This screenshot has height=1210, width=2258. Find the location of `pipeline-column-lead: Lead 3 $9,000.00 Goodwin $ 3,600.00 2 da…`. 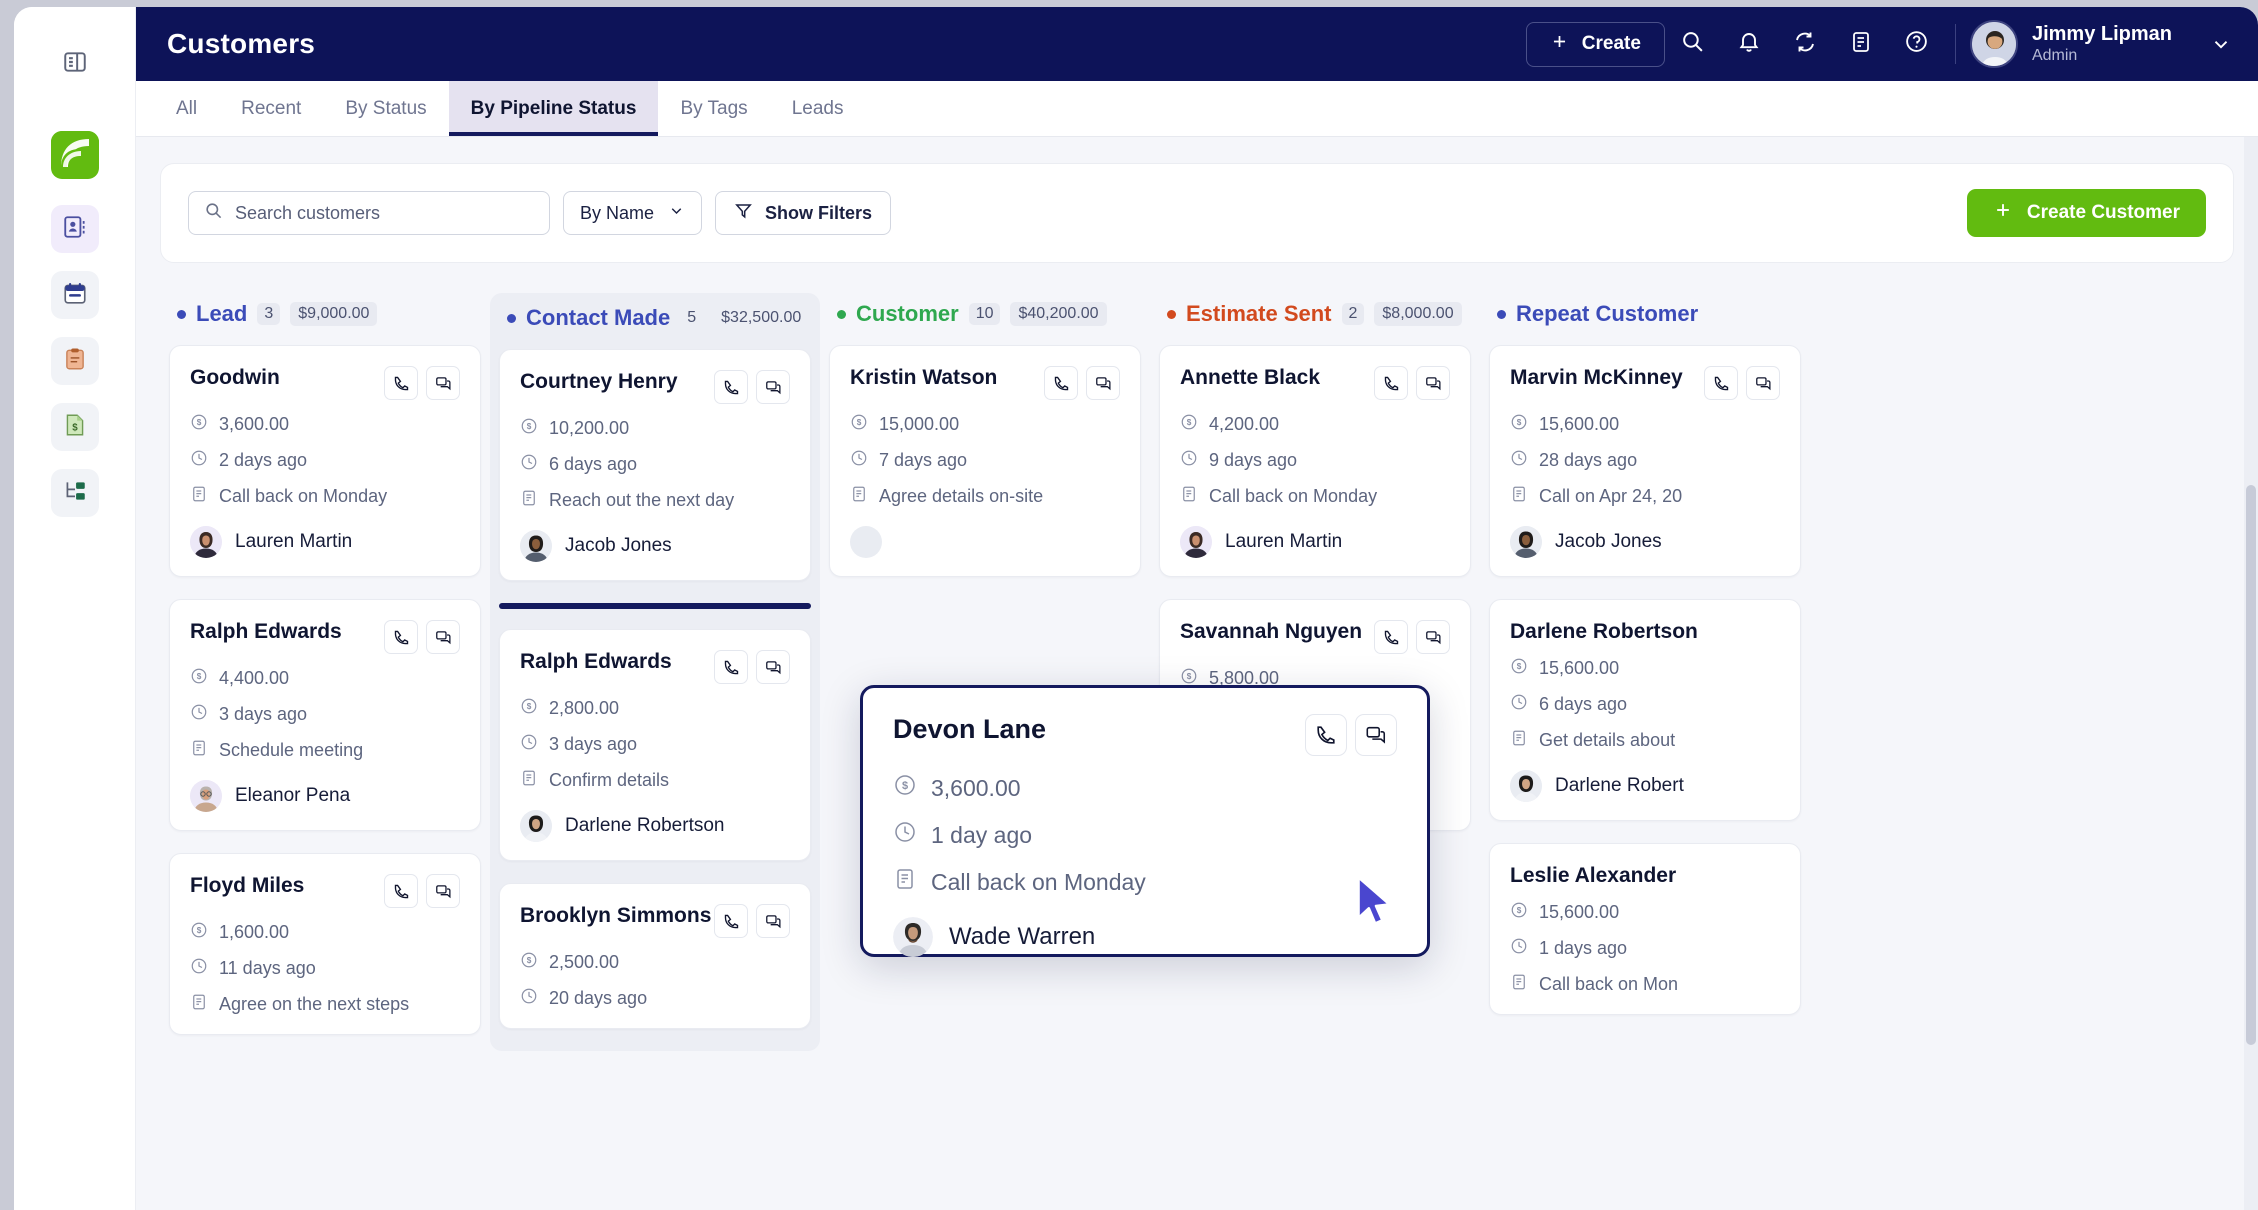

pipeline-column-lead: Lead 3 $9,000.00 Goodwin $ 3,600.00 2 da… is located at coordinates (325, 675).